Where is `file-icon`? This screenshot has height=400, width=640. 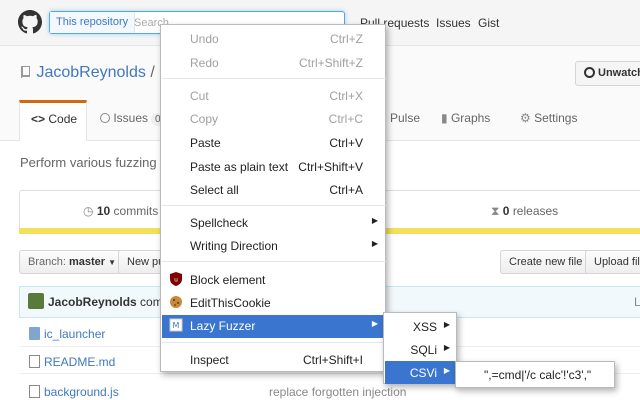 file-icon is located at coordinates (34, 391).